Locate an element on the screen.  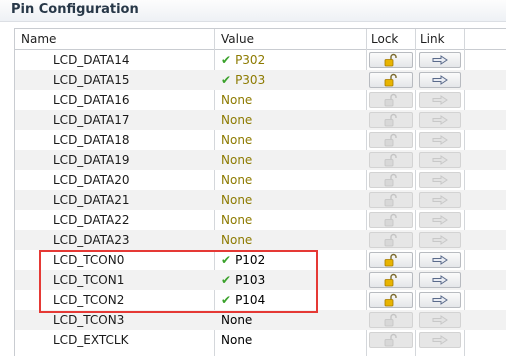
highlight-box is located at coordinates (178, 281).